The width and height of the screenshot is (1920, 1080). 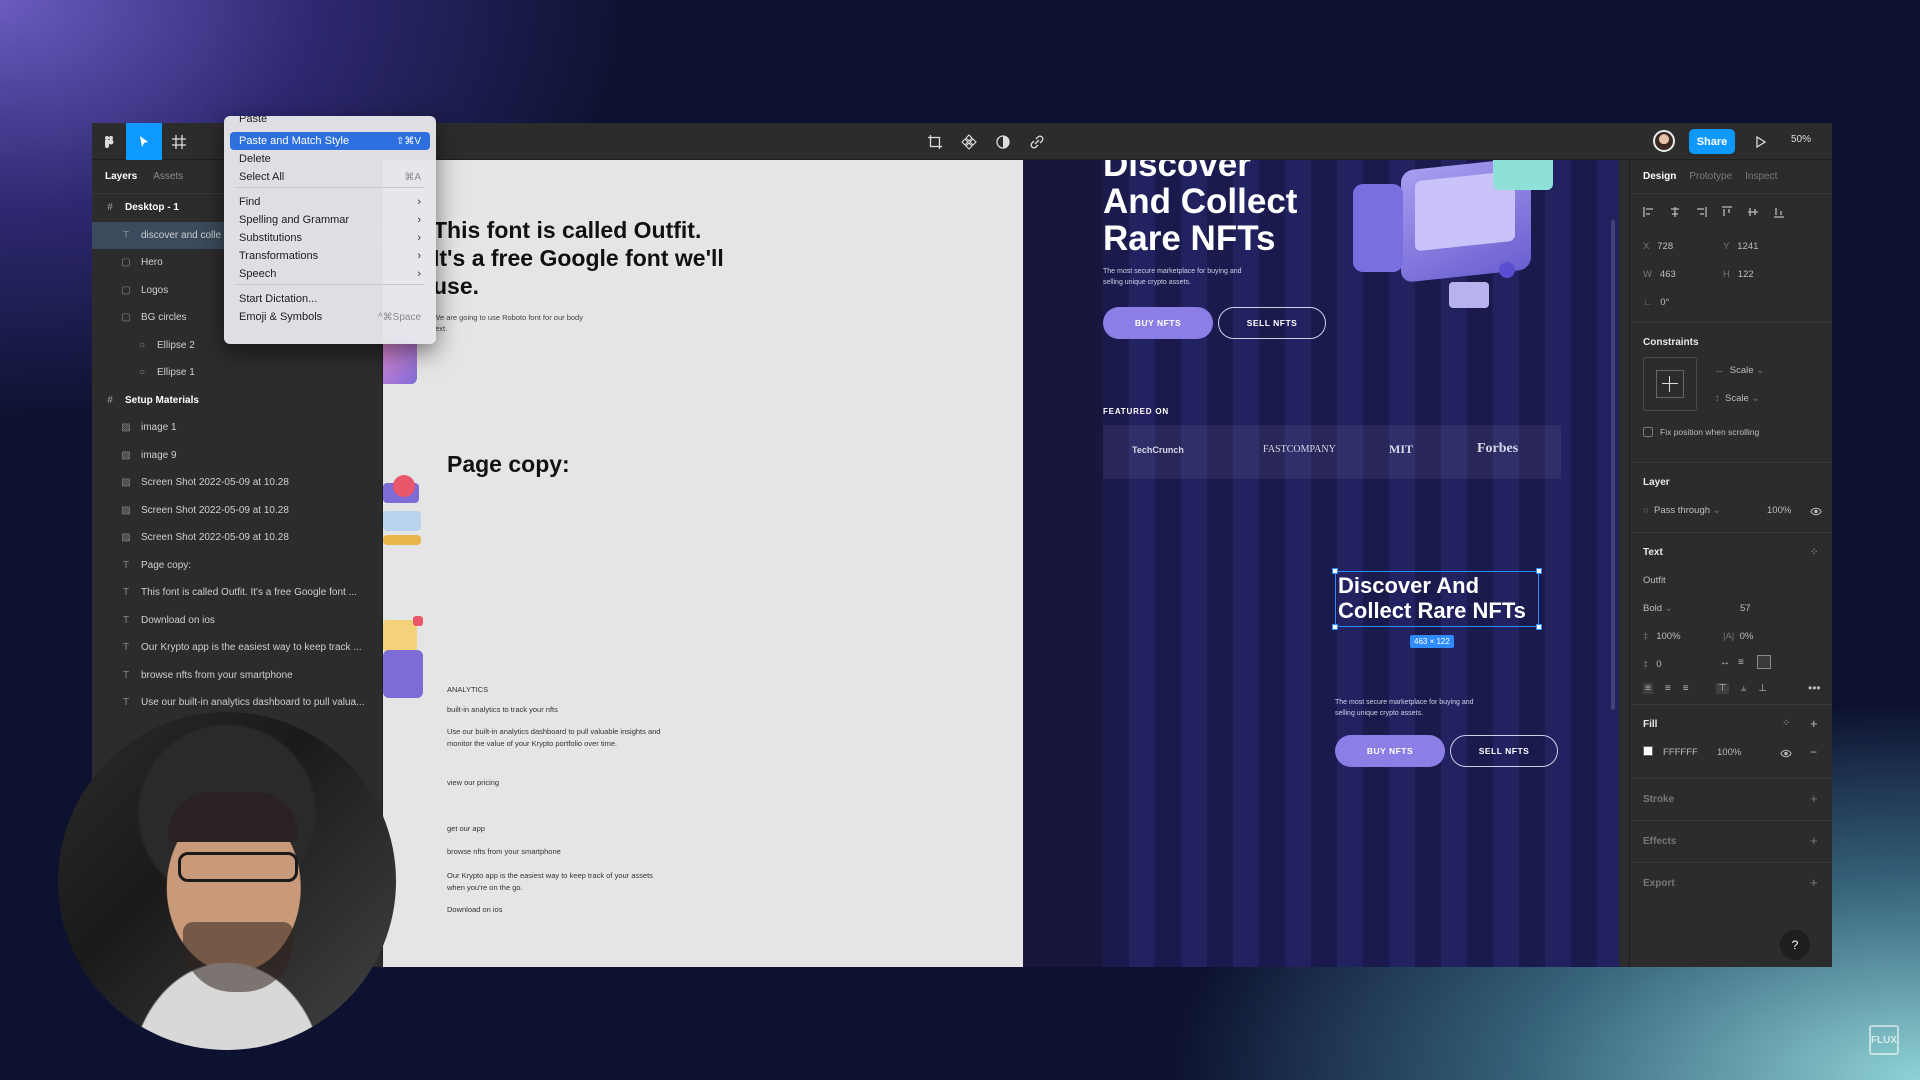 I want to click on tab-inspect: Inspect, so click(x=1761, y=176).